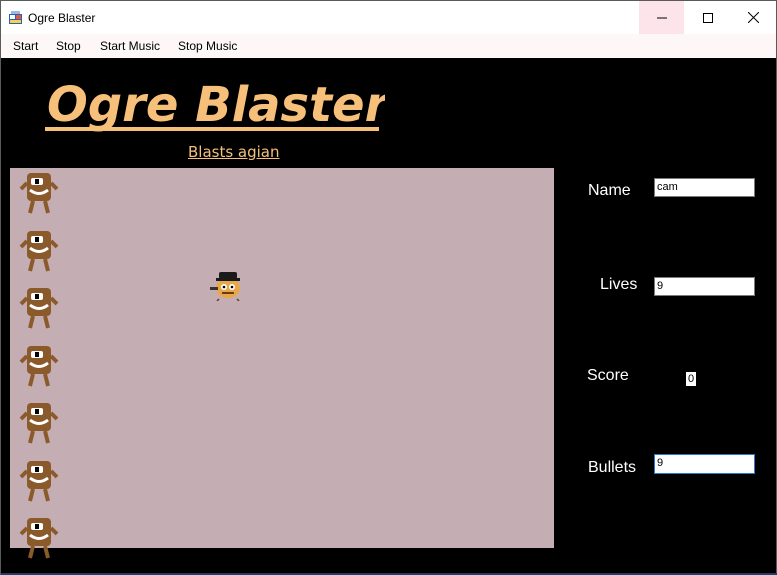 This screenshot has width=777, height=575. I want to click on menu-stop-music: Stop Music, so click(207, 46).